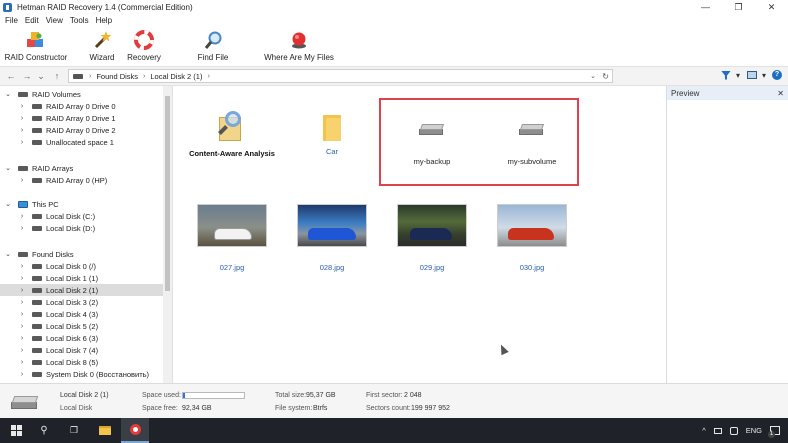  Describe the element at coordinates (81, 374) in the screenshot. I see `tree-item: › System Disk 0 (Восстановить)` at that location.